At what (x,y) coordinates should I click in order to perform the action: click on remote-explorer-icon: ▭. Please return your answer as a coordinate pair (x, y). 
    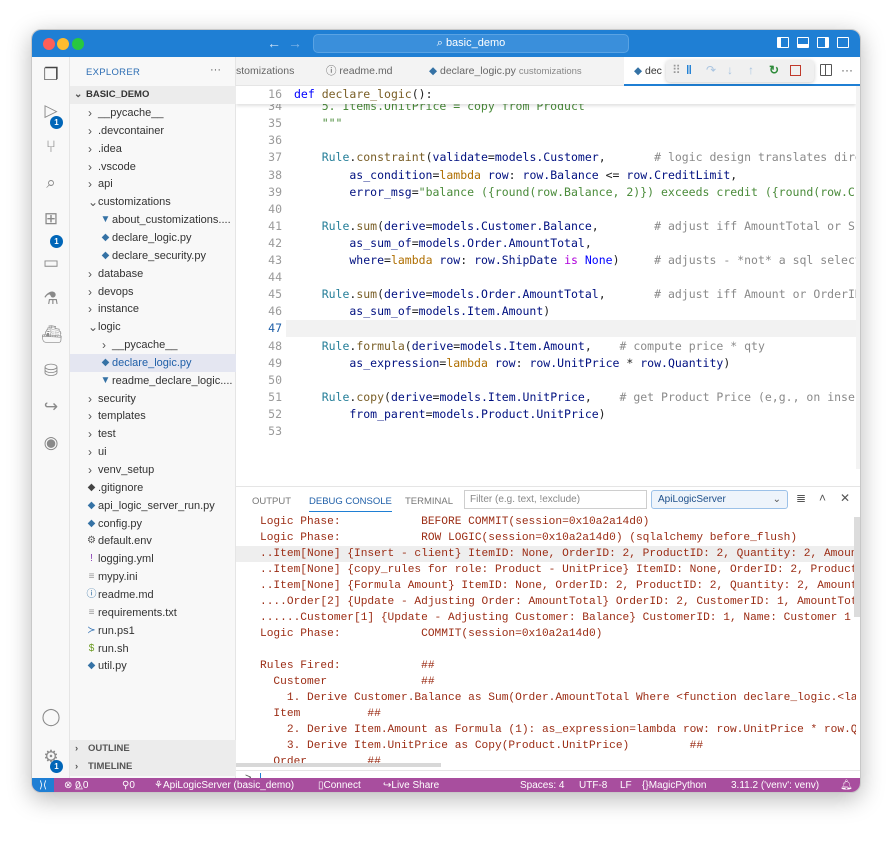
    Looking at the image, I should click on (51, 263).